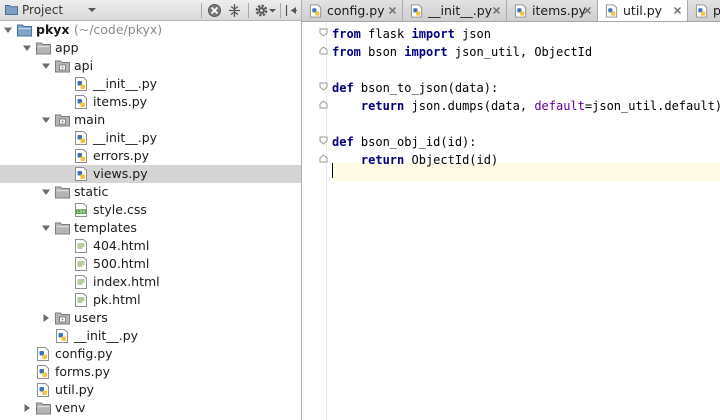  I want to click on editor-tab: pk, so click(704, 10).